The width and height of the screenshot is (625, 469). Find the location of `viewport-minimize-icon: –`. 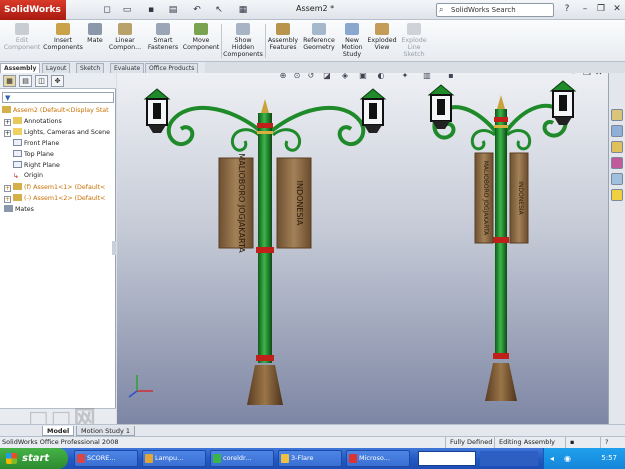

viewport-minimize-icon: – is located at coordinates (573, 75).